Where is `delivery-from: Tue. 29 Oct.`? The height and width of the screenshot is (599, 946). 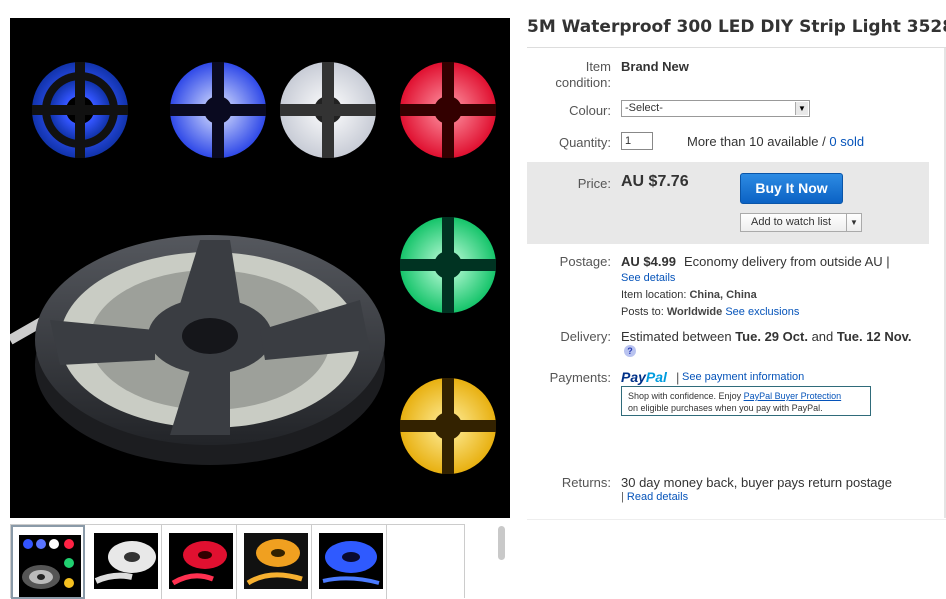 delivery-from: Tue. 29 Oct. is located at coordinates (771, 336).